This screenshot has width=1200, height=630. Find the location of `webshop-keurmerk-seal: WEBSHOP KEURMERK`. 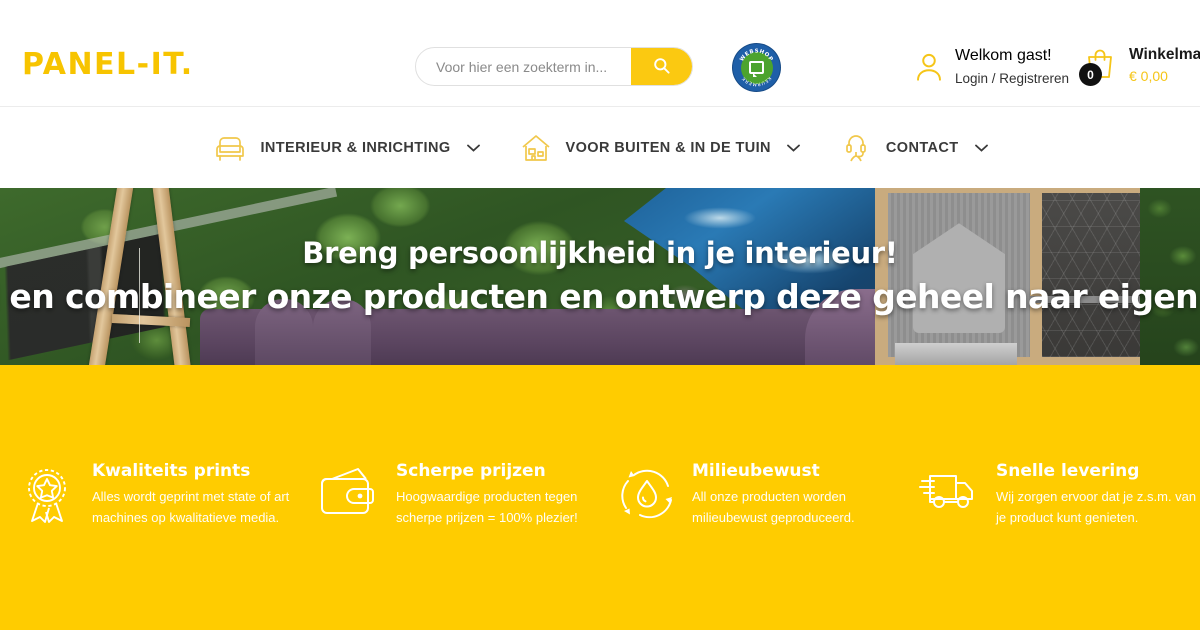

webshop-keurmerk-seal: WEBSHOP KEURMERK is located at coordinates (756, 67).